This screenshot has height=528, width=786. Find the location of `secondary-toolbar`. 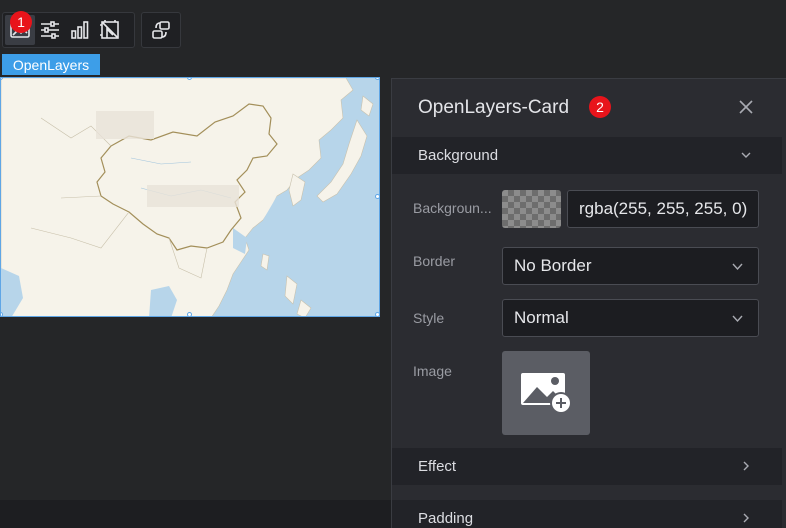

secondary-toolbar is located at coordinates (161, 30).